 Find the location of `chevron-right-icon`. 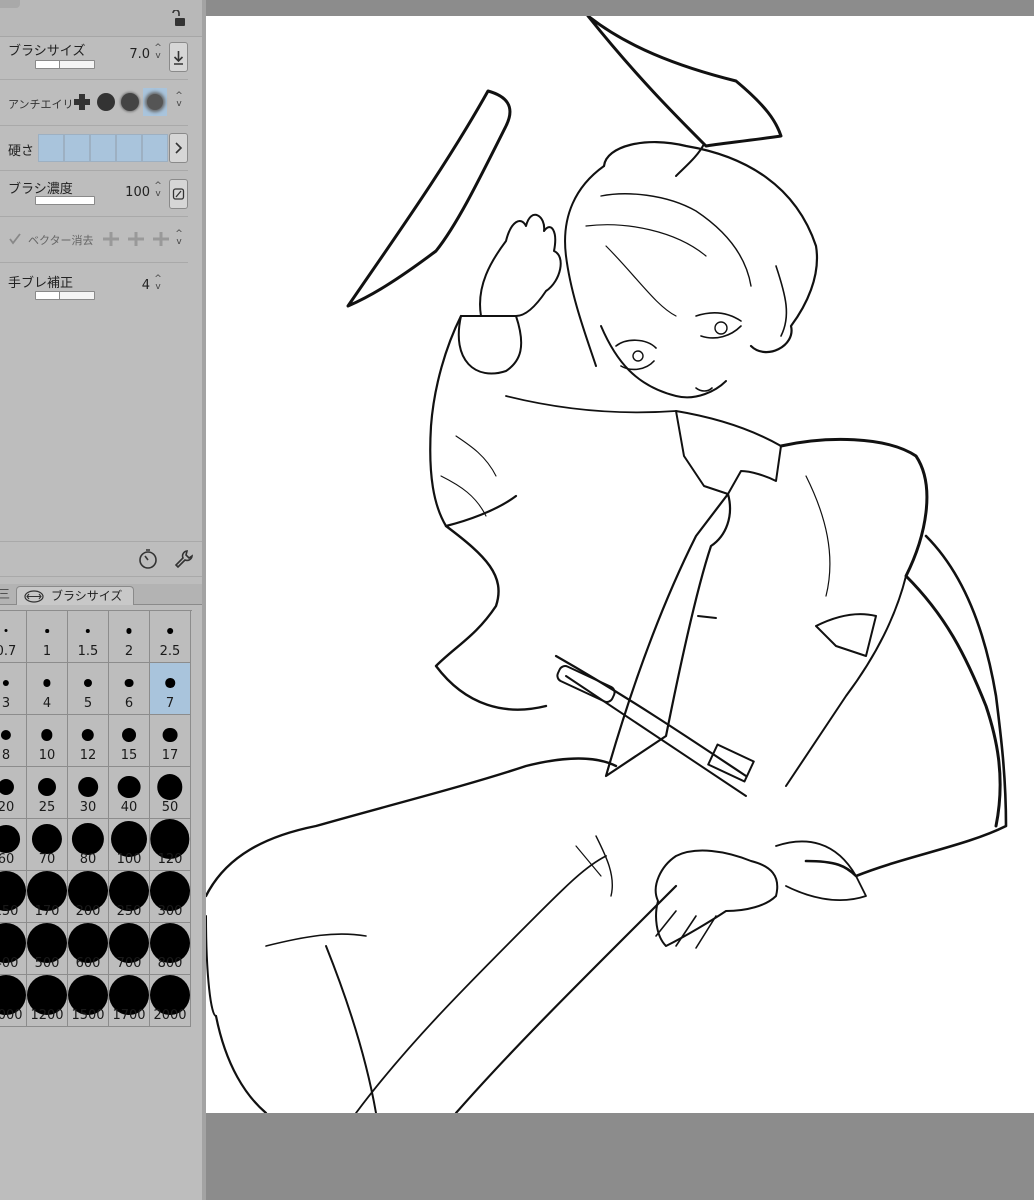

chevron-right-icon is located at coordinates (178, 148).